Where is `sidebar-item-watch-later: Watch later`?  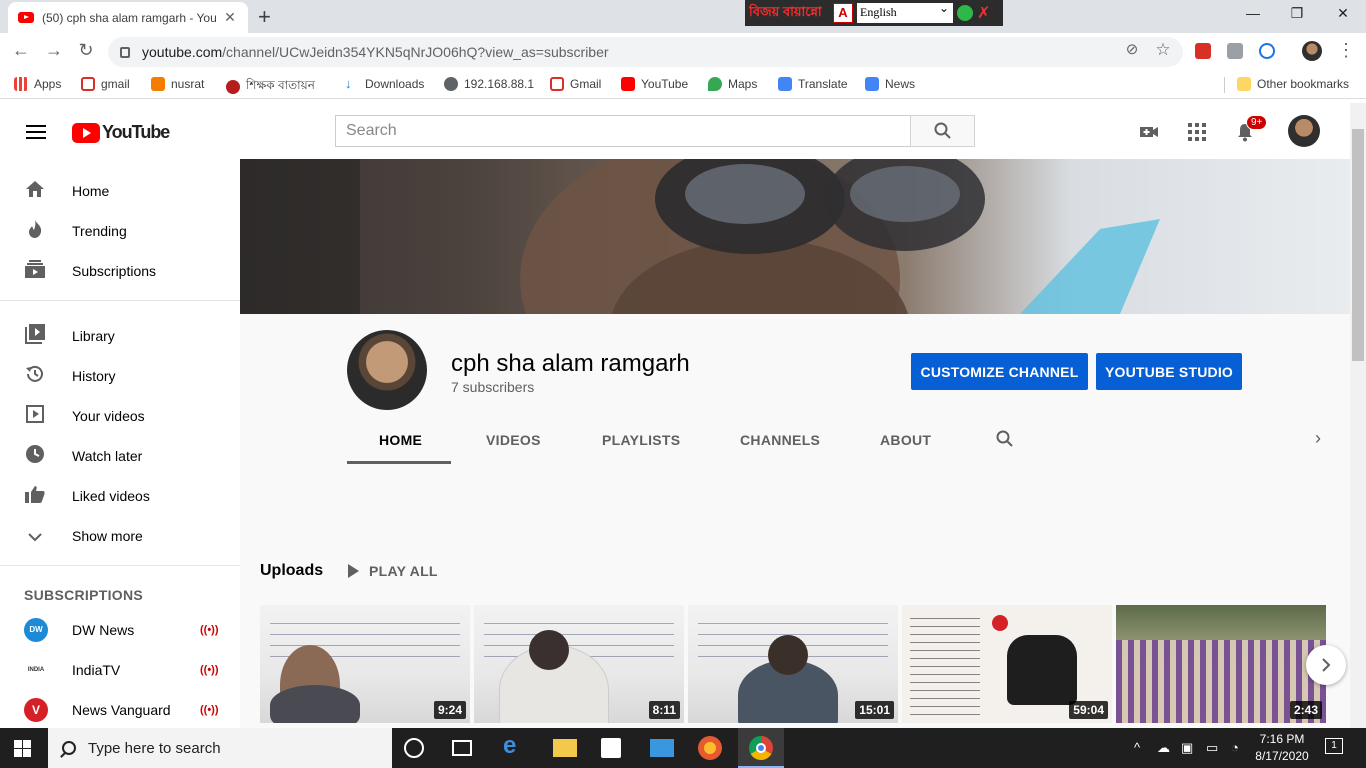
sidebar-item-watch-later: Watch later is located at coordinates (120, 456).